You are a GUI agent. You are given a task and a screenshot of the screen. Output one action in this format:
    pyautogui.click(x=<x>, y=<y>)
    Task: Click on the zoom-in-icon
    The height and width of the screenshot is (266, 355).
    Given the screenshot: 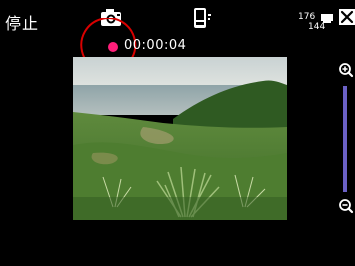 What is the action you would take?
    pyautogui.click(x=346, y=70)
    